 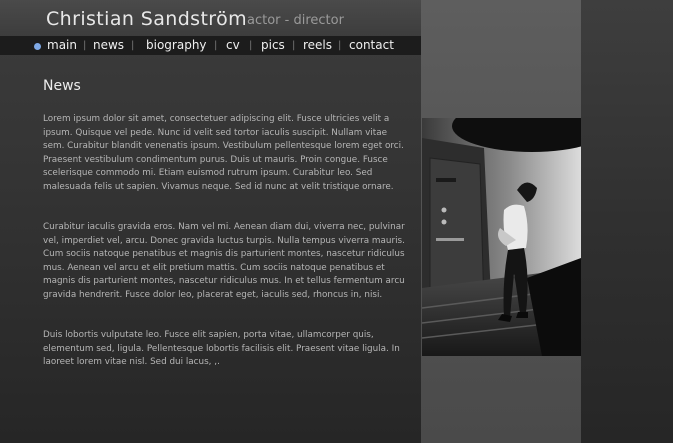 What do you see at coordinates (273, 45) in the screenshot?
I see `nav-item-pics: pics` at bounding box center [273, 45].